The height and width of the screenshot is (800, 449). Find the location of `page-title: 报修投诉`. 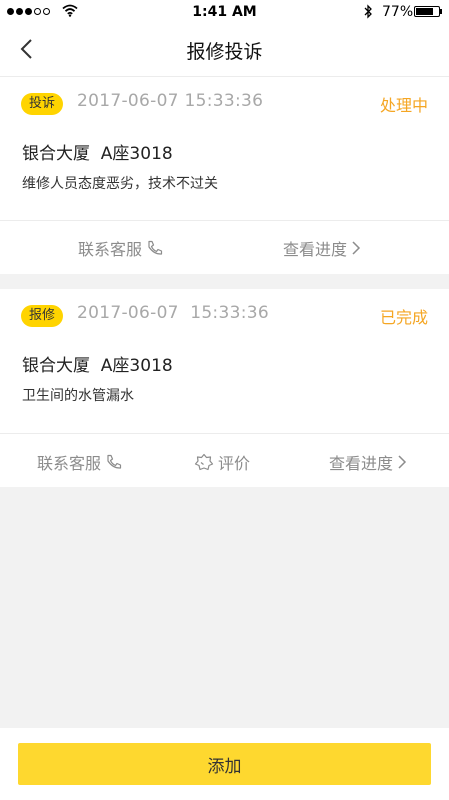

page-title: 报修投诉 is located at coordinates (224, 52).